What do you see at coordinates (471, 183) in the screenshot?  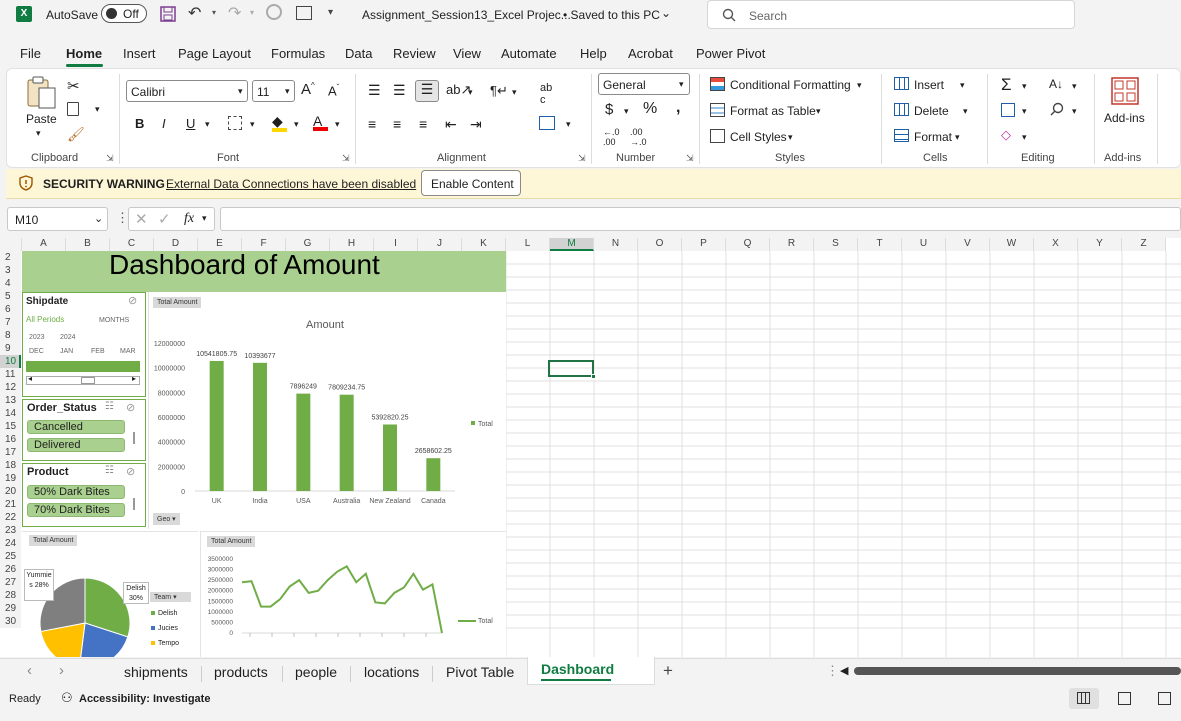 I see `enable-content-button: Enable Content` at bounding box center [471, 183].